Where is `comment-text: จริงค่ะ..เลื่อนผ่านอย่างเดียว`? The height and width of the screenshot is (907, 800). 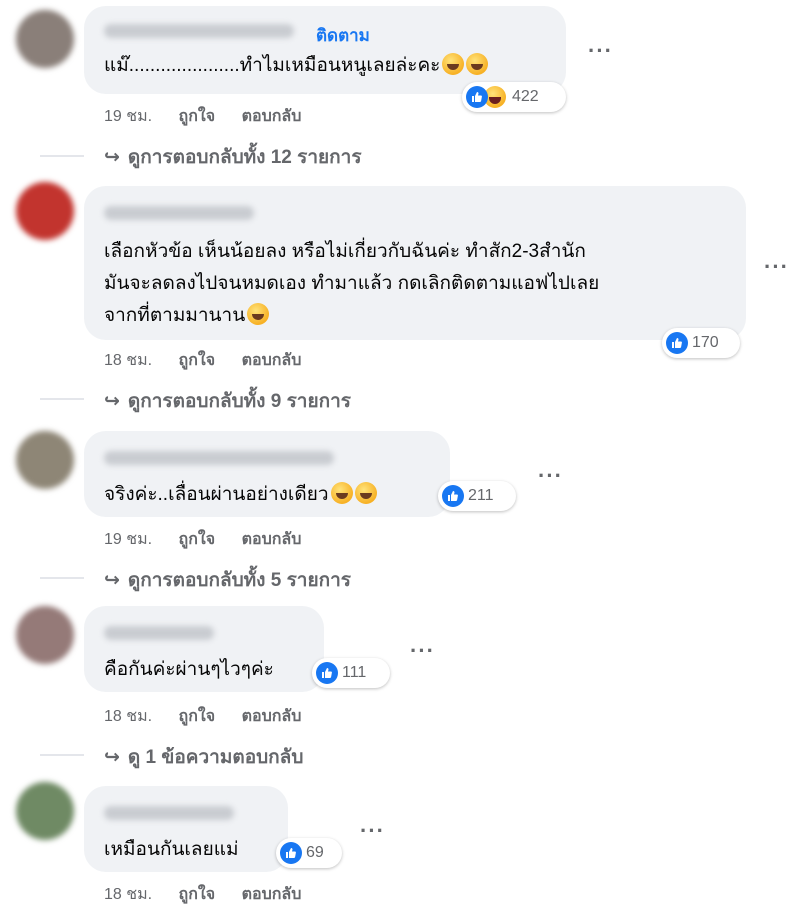 comment-text: จริงค่ะ..เลื่อนผ่านอย่างเดียว is located at coordinates (240, 495).